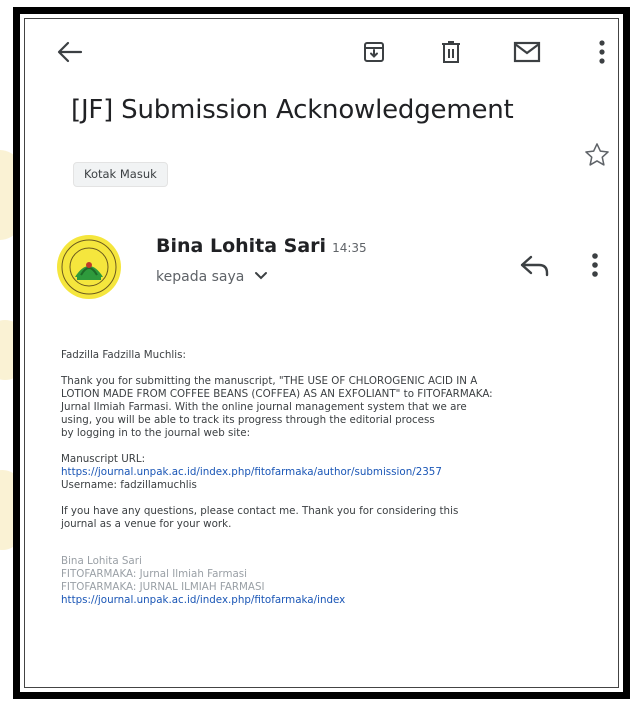 This screenshot has width=643, height=706. I want to click on signature-name: Bina Lohita Sari, so click(101, 561).